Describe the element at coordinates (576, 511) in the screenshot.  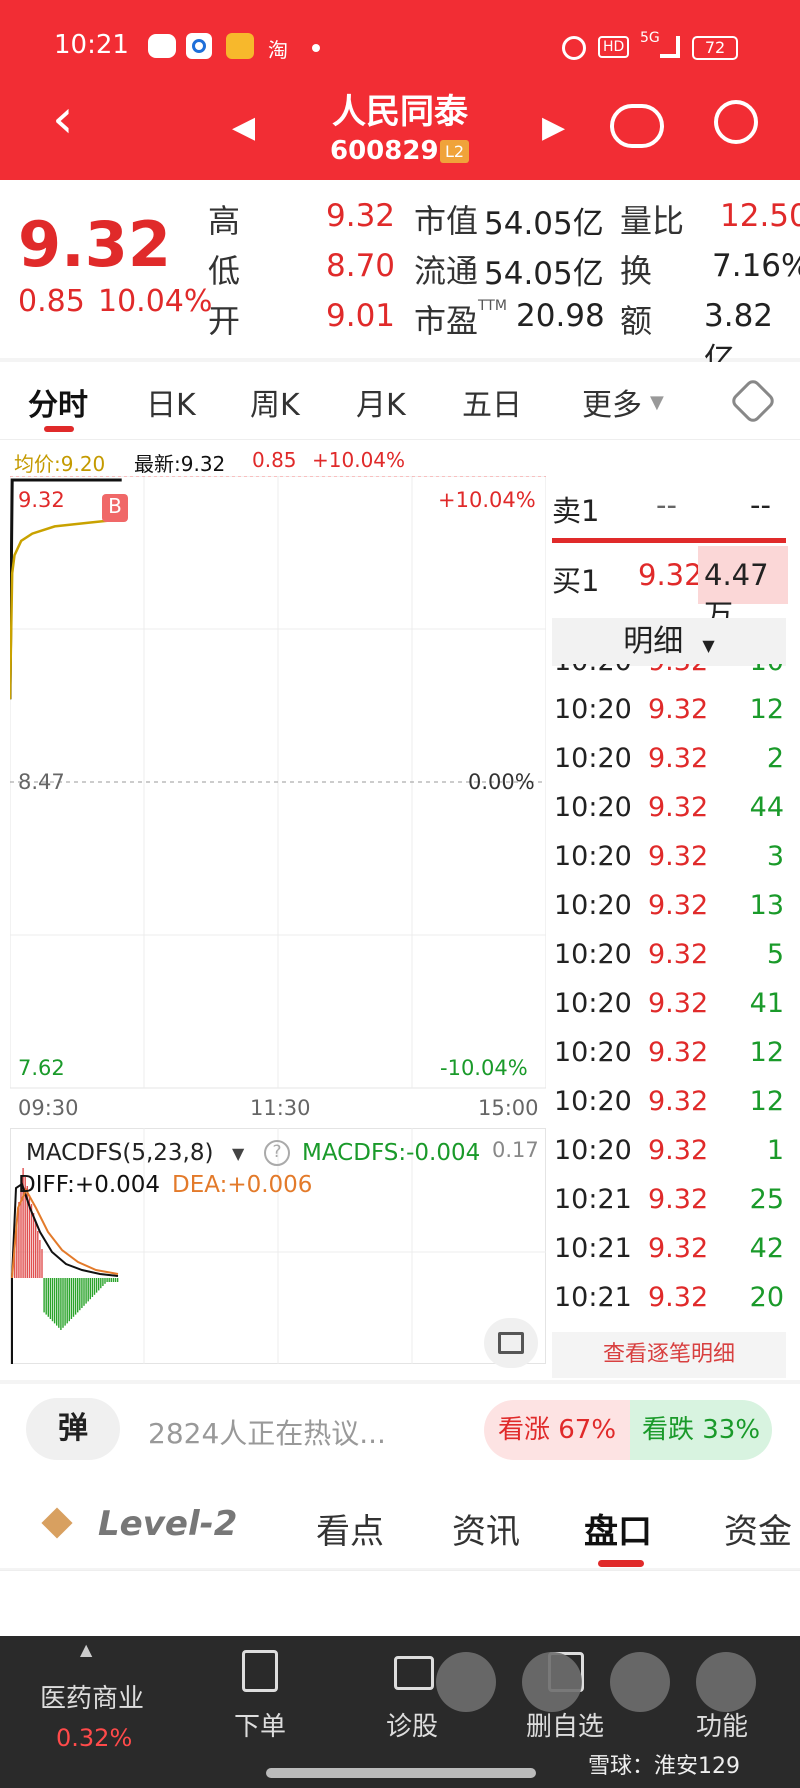
I see `sell1-label: 卖1` at that location.